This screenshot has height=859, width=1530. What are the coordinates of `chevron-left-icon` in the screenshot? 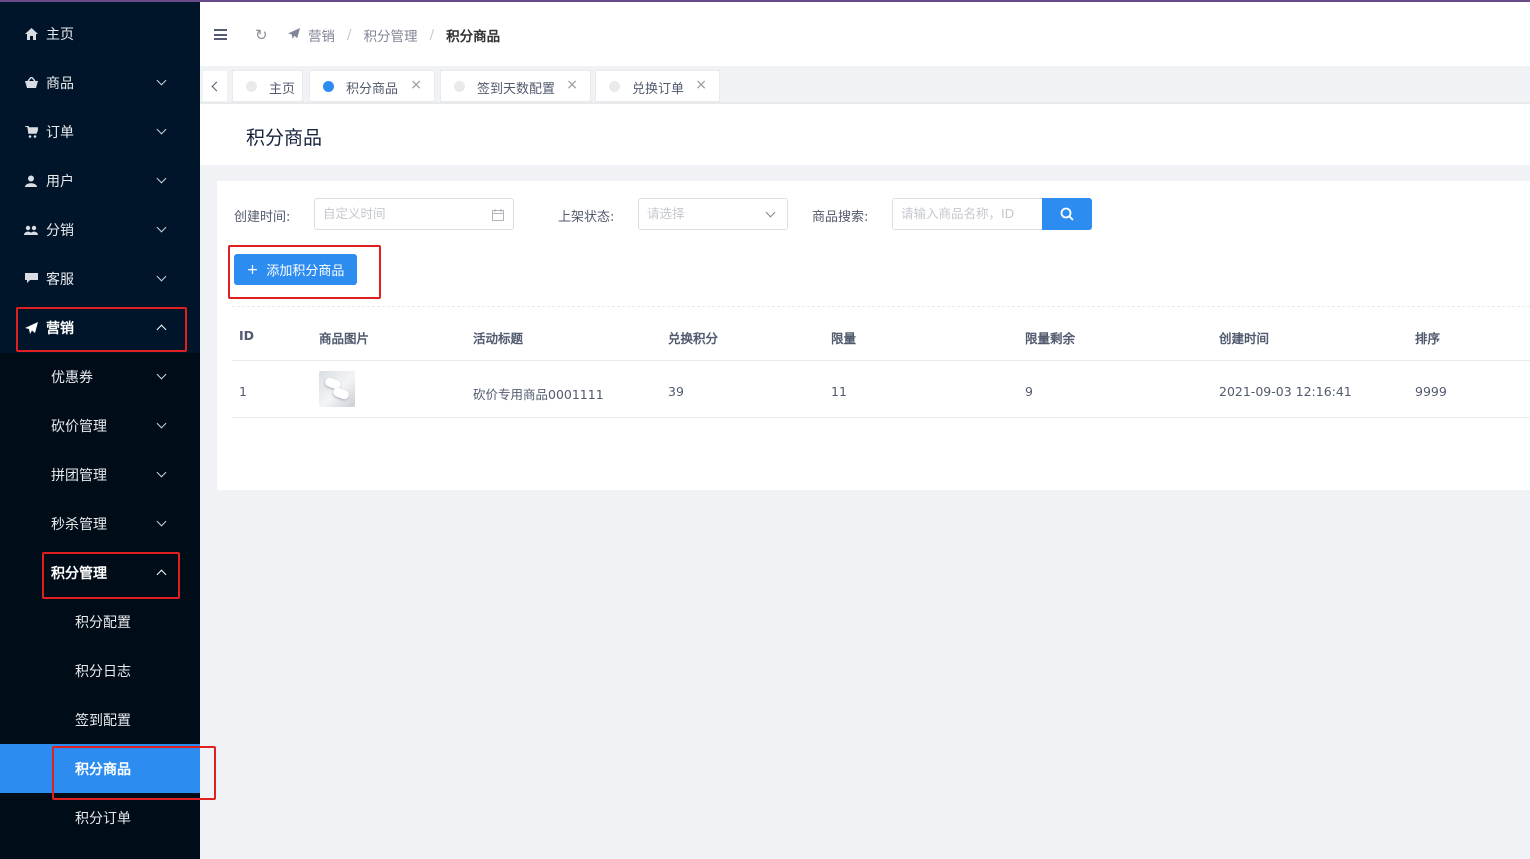 It's located at (216, 86).